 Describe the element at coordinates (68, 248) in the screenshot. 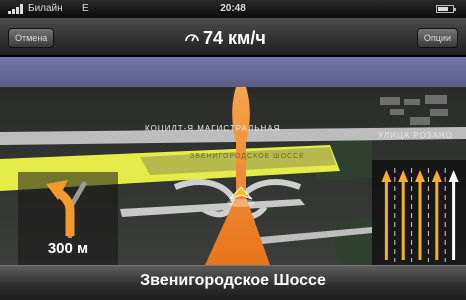

I see `turn-distance: 300 м` at that location.